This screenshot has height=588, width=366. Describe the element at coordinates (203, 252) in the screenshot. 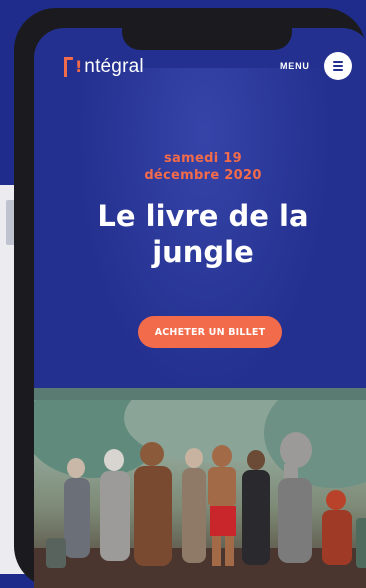

I see `event-title-line2: jungle` at that location.